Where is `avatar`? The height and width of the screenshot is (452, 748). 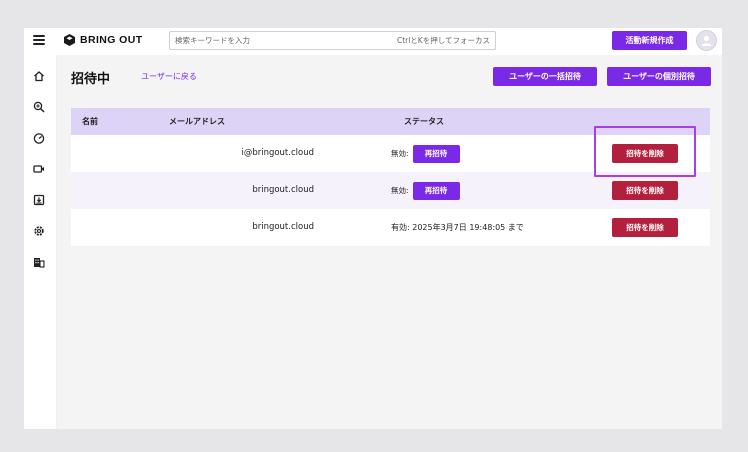 avatar is located at coordinates (706, 40).